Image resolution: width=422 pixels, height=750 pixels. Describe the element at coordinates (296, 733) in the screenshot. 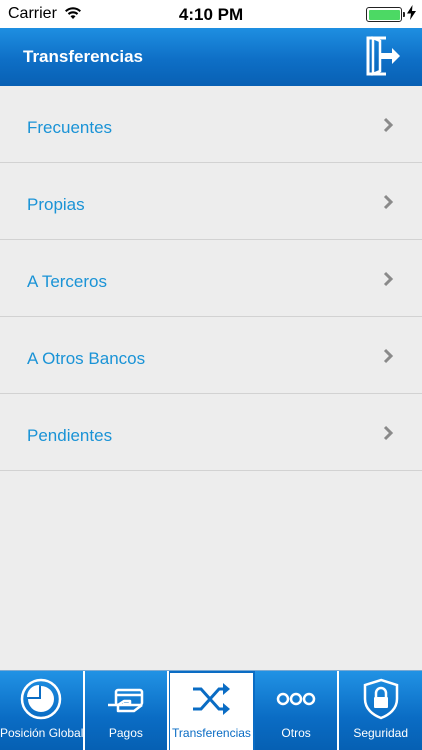

I see `tab-label: Otros` at that location.